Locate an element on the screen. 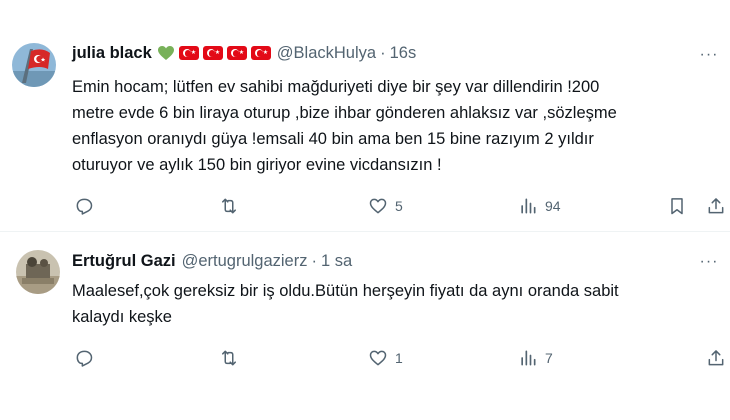 This screenshot has width=730, height=420. user-handle: @BlackHulya is located at coordinates (326, 53).